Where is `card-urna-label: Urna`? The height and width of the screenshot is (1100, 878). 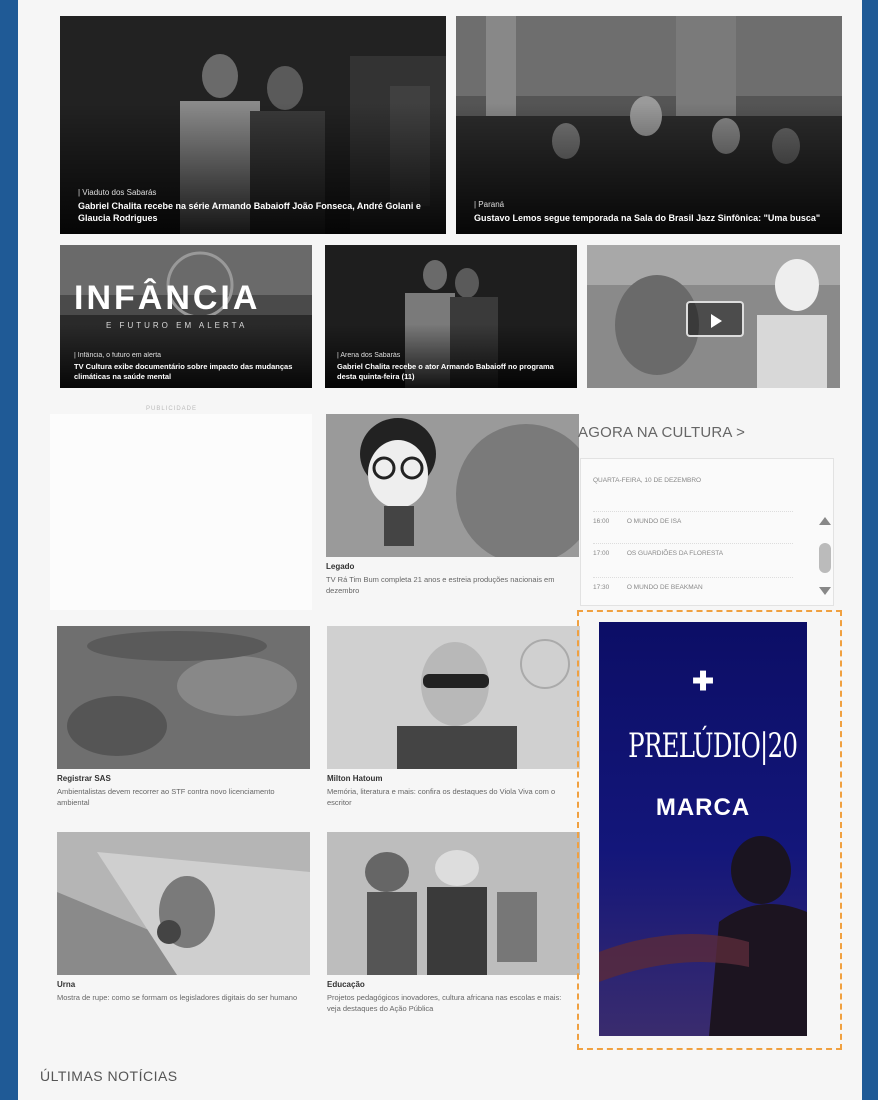
card-urna-label: Urna is located at coordinates (66, 984).